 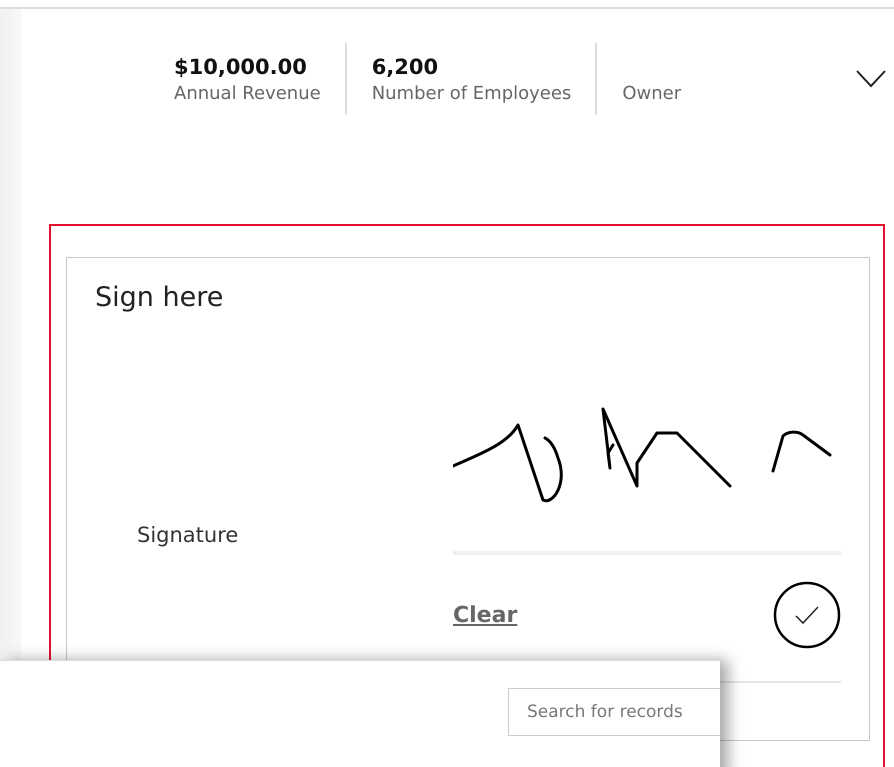 What do you see at coordinates (188, 535) in the screenshot?
I see `field-label: Signature` at bounding box center [188, 535].